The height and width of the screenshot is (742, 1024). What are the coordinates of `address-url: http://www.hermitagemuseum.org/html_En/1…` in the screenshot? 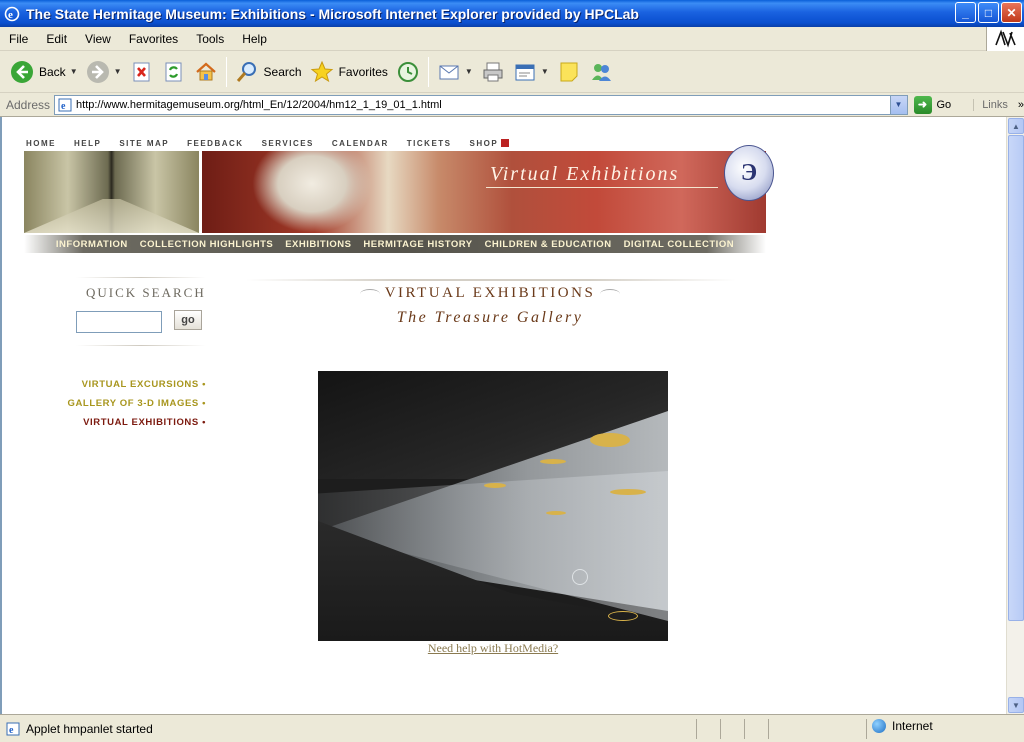 It's located at (259, 104).